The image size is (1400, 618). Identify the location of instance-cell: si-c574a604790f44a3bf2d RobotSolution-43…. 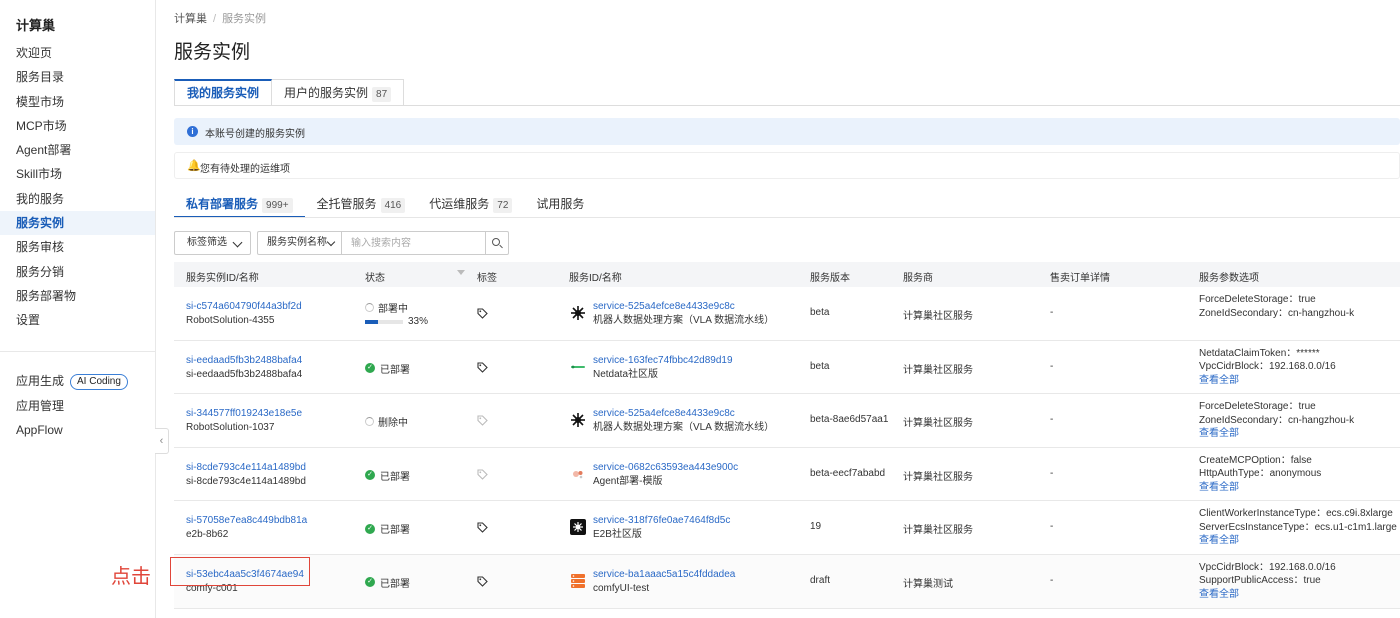
(244, 314).